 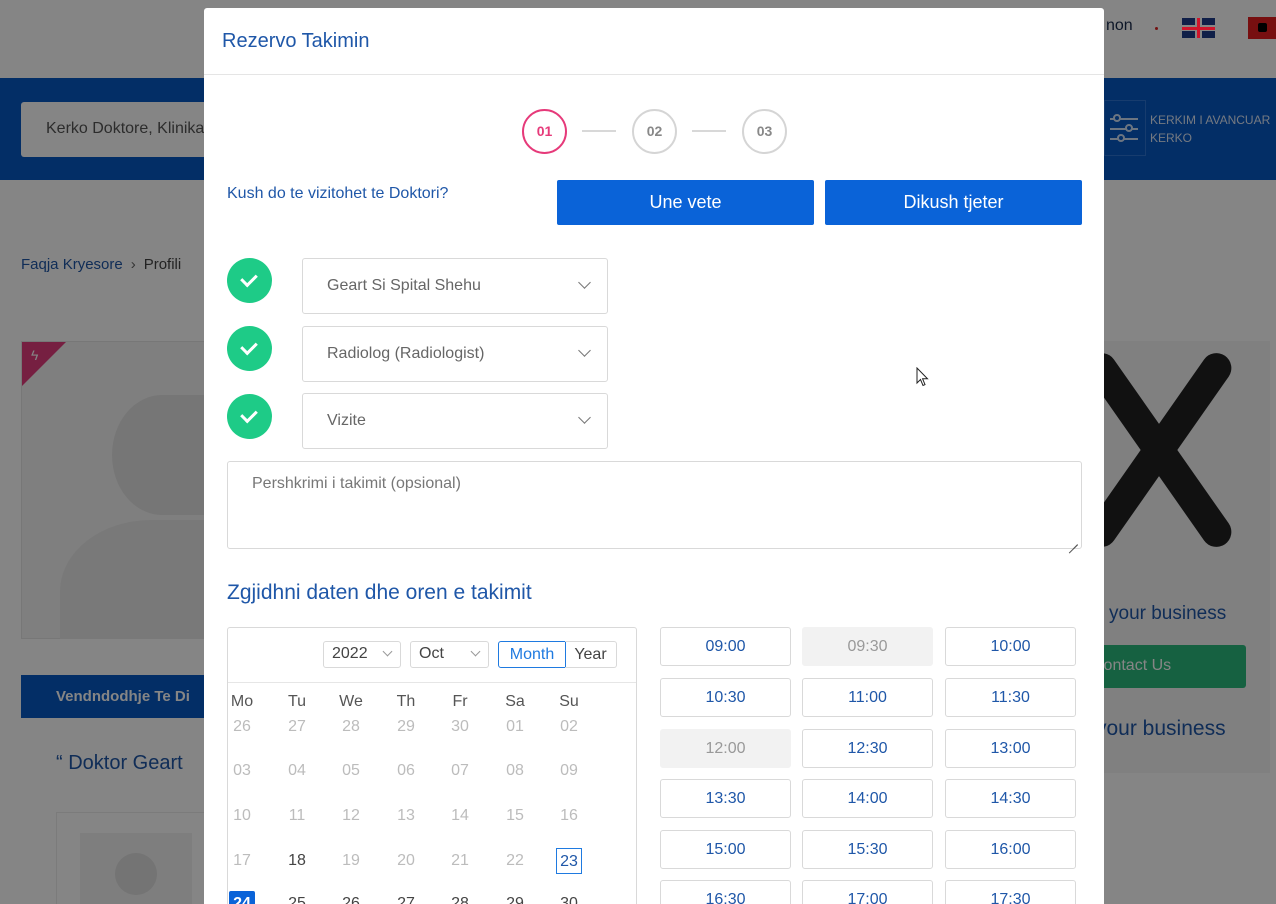 I want to click on calendar-day: 05, so click(x=351, y=771).